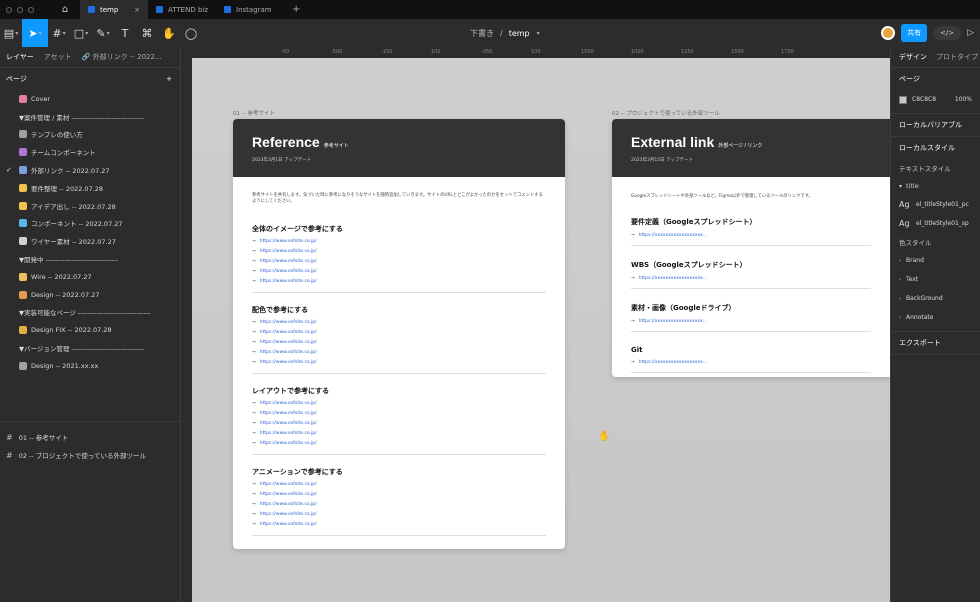 This screenshot has height=602, width=980. Describe the element at coordinates (935, 204) in the screenshot. I see `text-style-item: Ag el_titleStyle01_pc` at that location.